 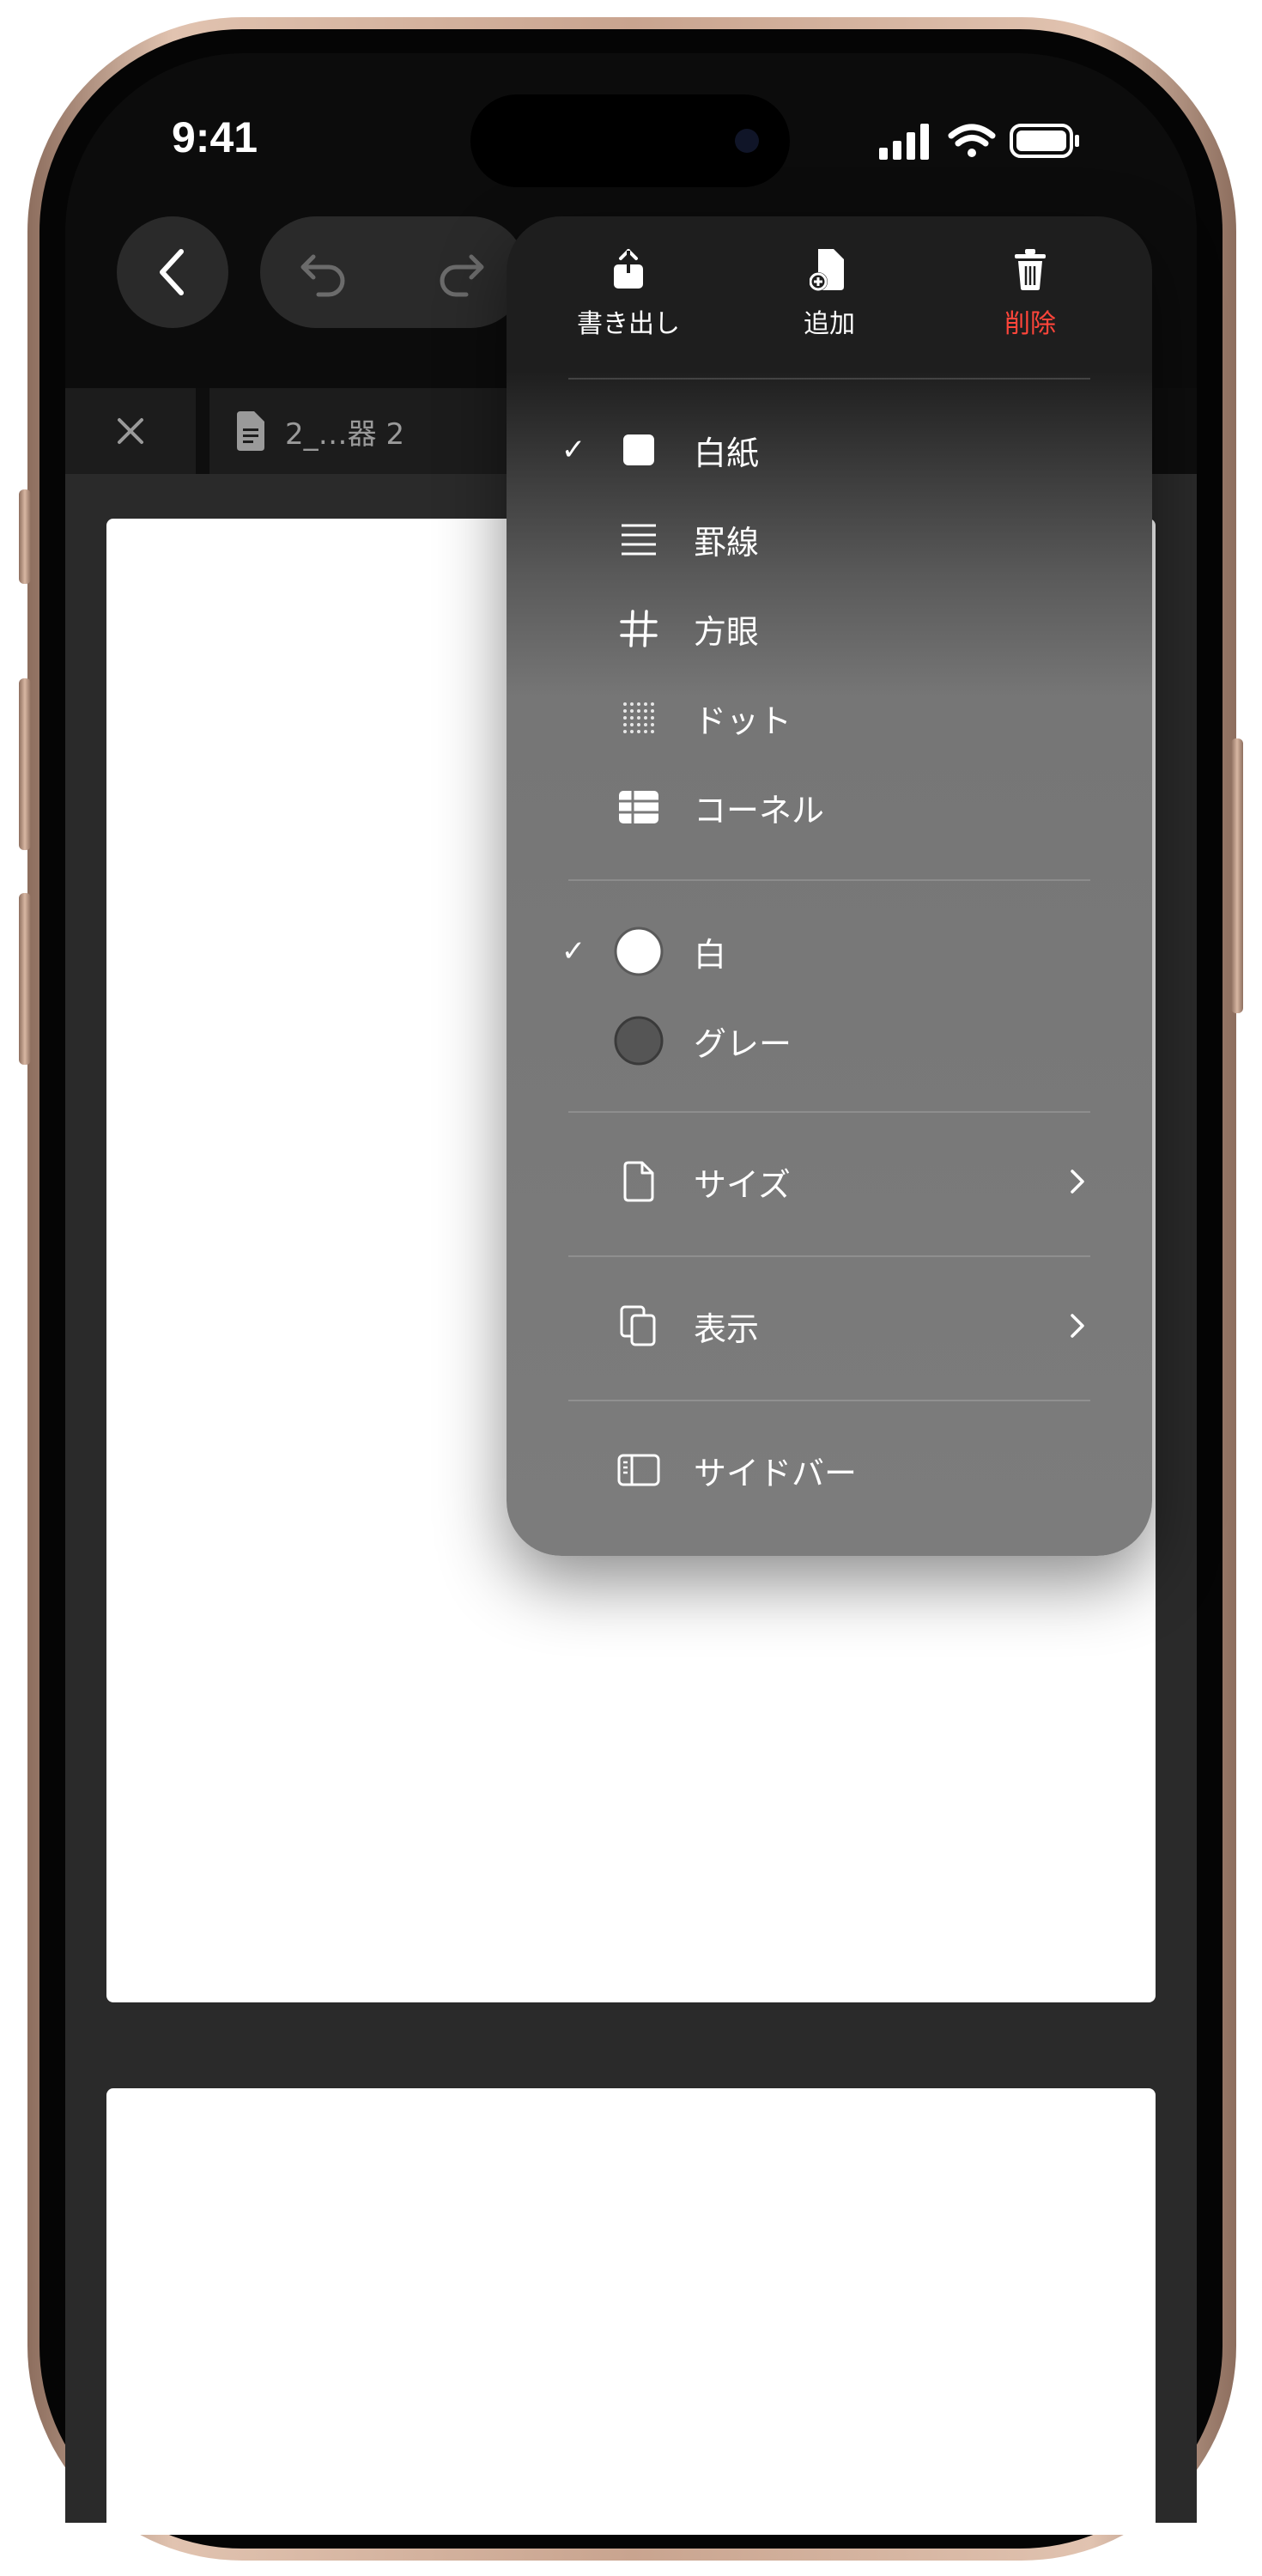 I want to click on menu-item-sidebar: サイドバー, so click(x=829, y=1470).